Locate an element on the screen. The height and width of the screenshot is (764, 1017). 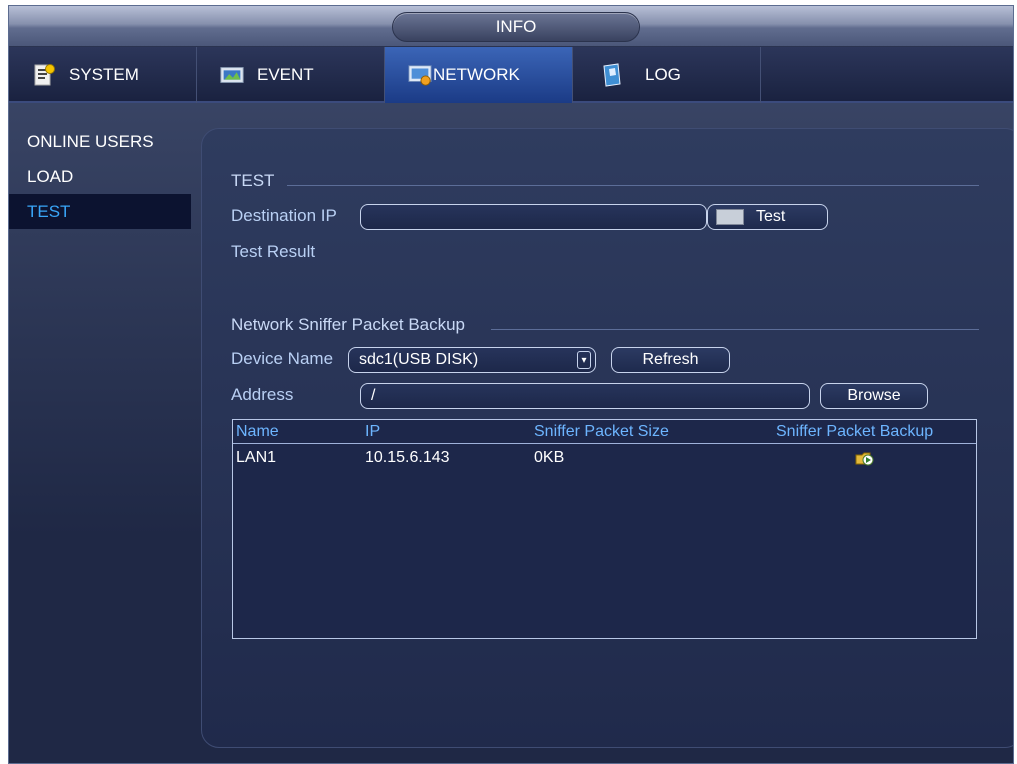
chevron-down-icon: ▾ is located at coordinates (584, 360).